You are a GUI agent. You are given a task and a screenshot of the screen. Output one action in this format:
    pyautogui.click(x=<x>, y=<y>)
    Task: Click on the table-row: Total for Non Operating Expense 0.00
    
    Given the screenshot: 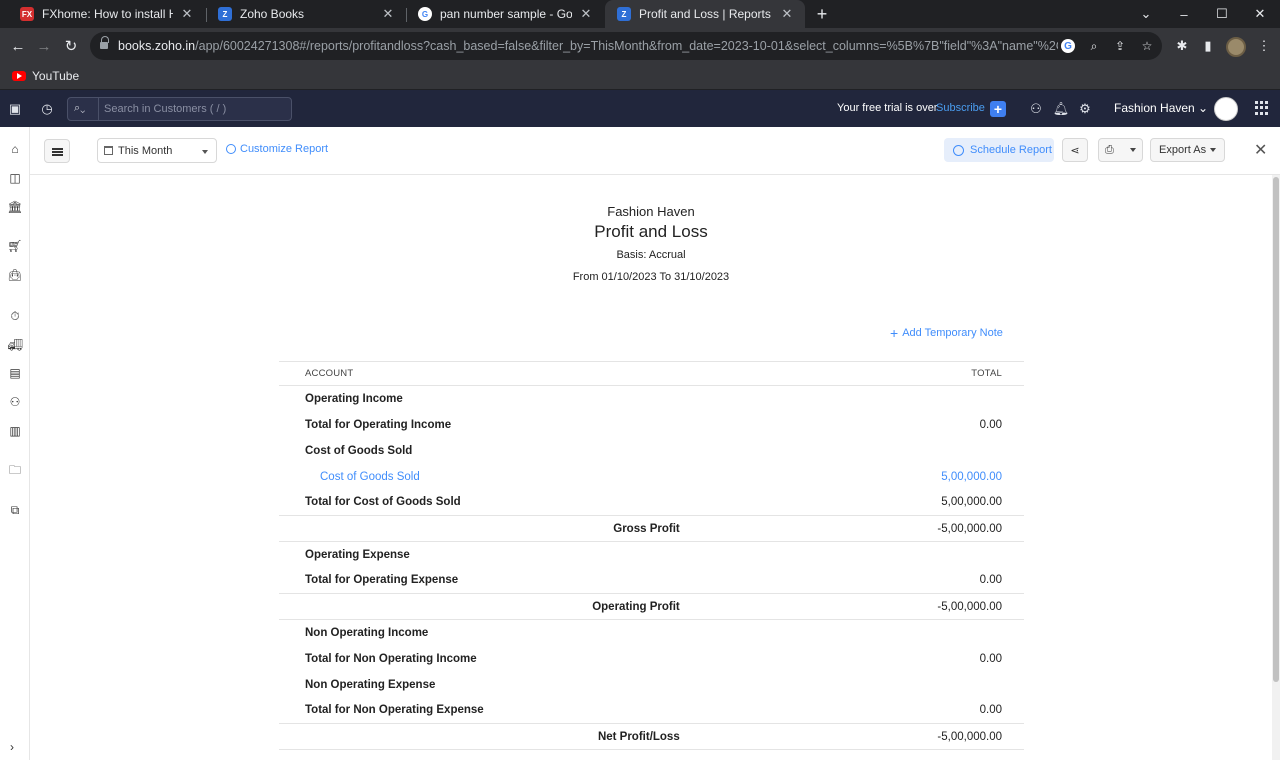 What is the action you would take?
    pyautogui.click(x=651, y=711)
    